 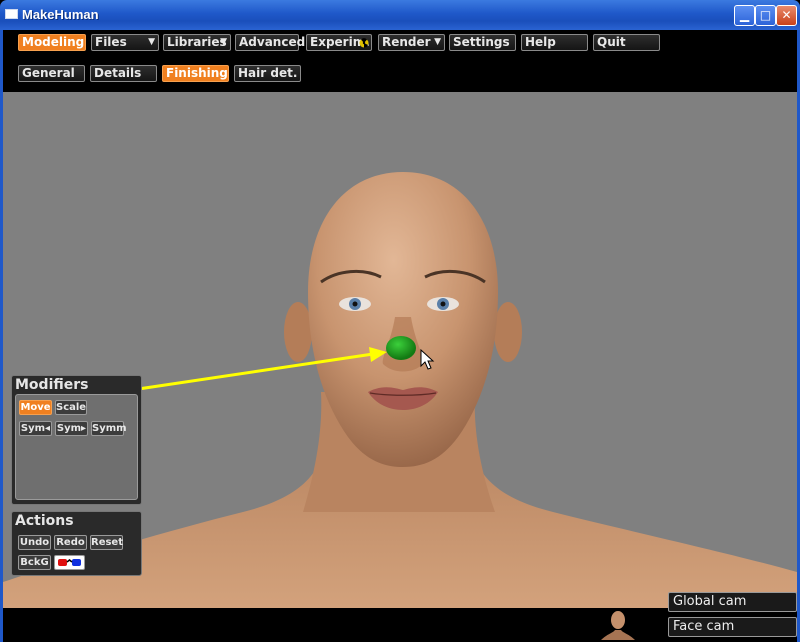 I want to click on tab-help: Help, so click(x=554, y=42).